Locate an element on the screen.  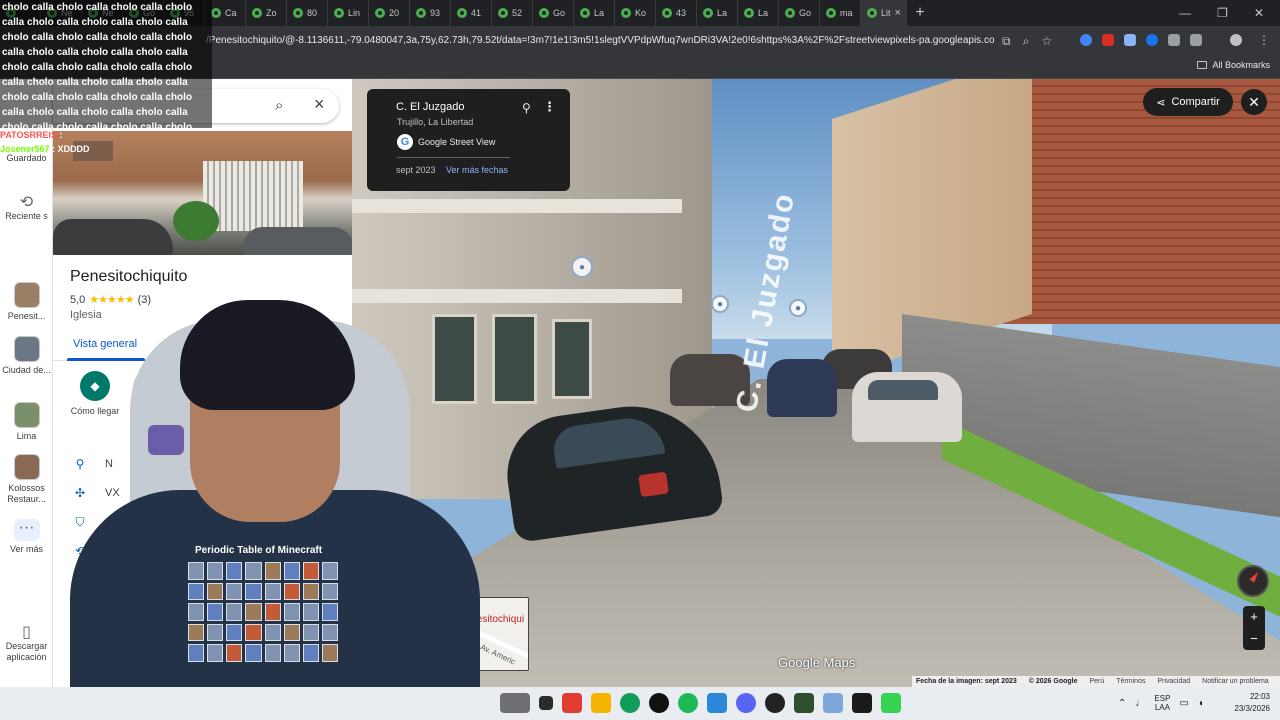
history-icon: ⟲ is located at coordinates (26, 202).